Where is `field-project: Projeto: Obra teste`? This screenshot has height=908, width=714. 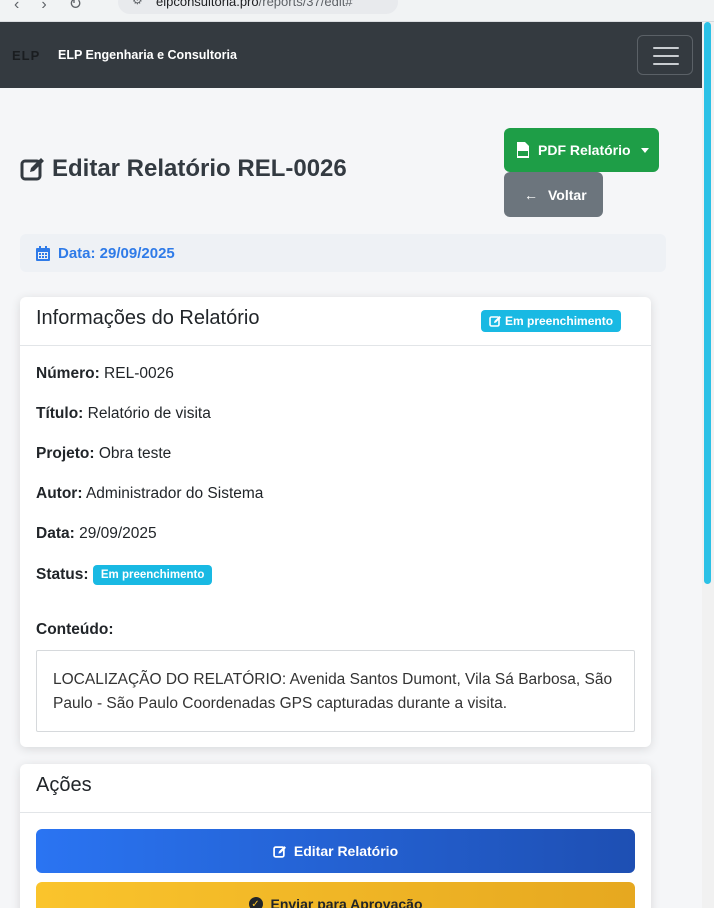
field-project: Projeto: Obra teste is located at coordinates (103, 454).